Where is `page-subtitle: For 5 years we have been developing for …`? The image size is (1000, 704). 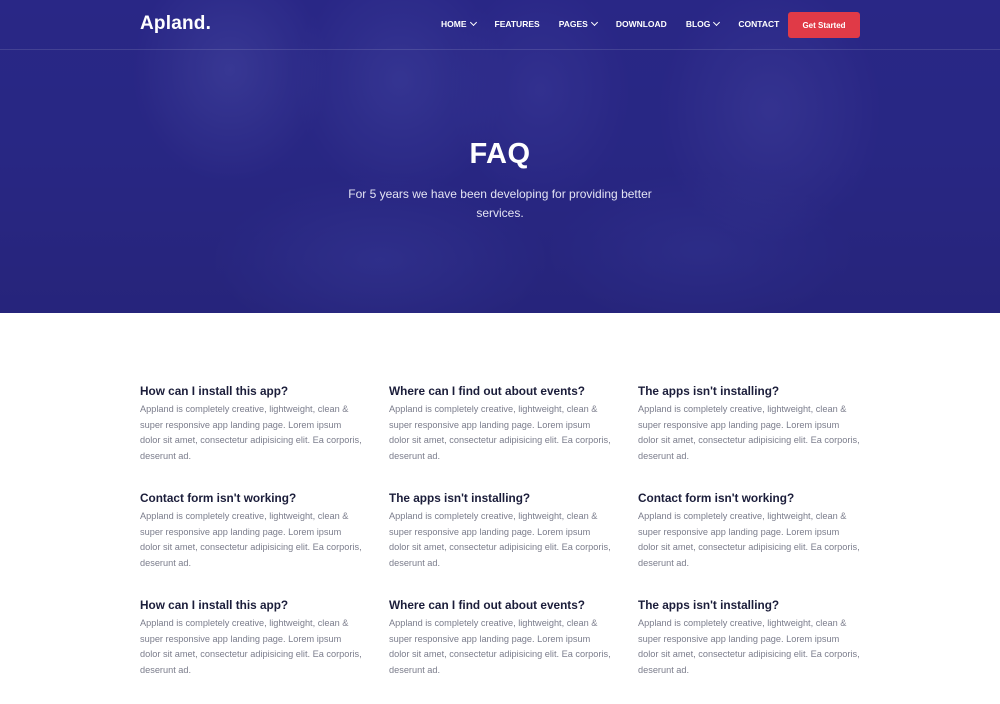 page-subtitle: For 5 years we have been developing for … is located at coordinates (500, 203).